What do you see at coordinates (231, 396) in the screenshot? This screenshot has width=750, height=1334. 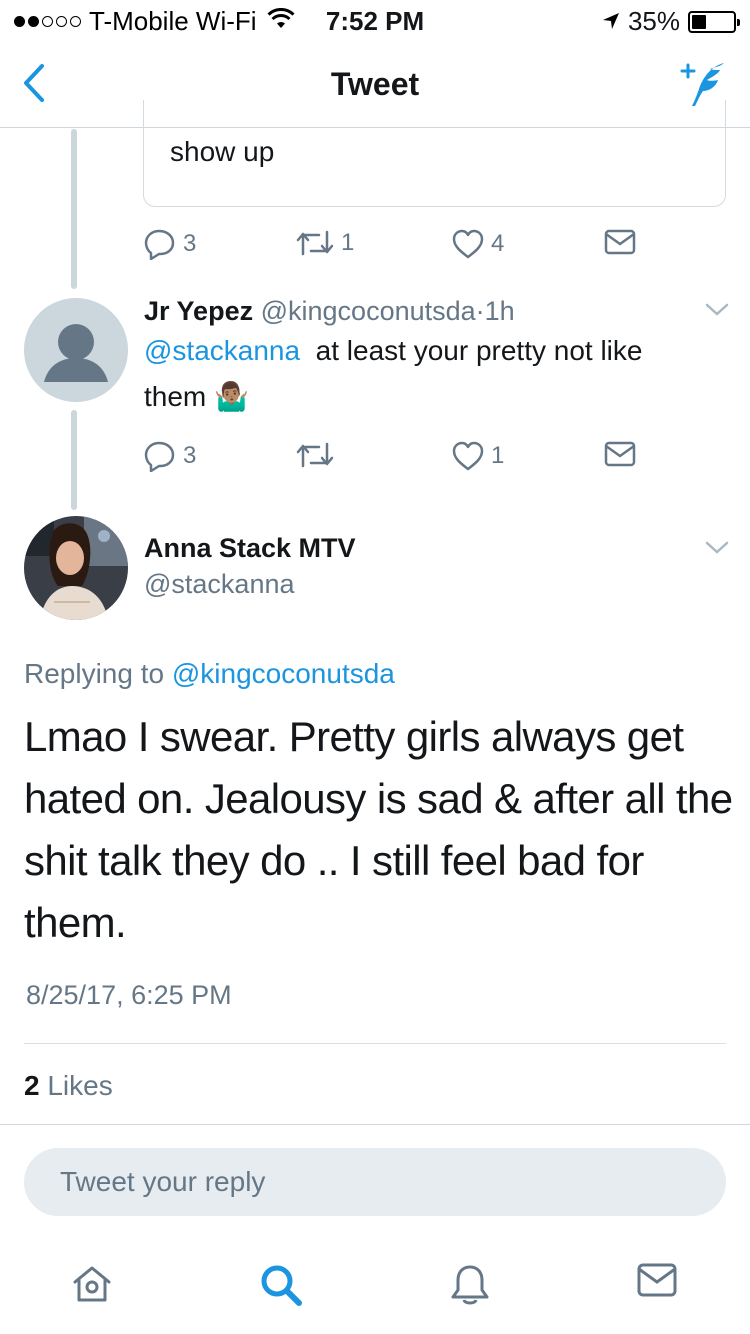 I see `shrug-emoji: 🤷🏽‍♂️` at bounding box center [231, 396].